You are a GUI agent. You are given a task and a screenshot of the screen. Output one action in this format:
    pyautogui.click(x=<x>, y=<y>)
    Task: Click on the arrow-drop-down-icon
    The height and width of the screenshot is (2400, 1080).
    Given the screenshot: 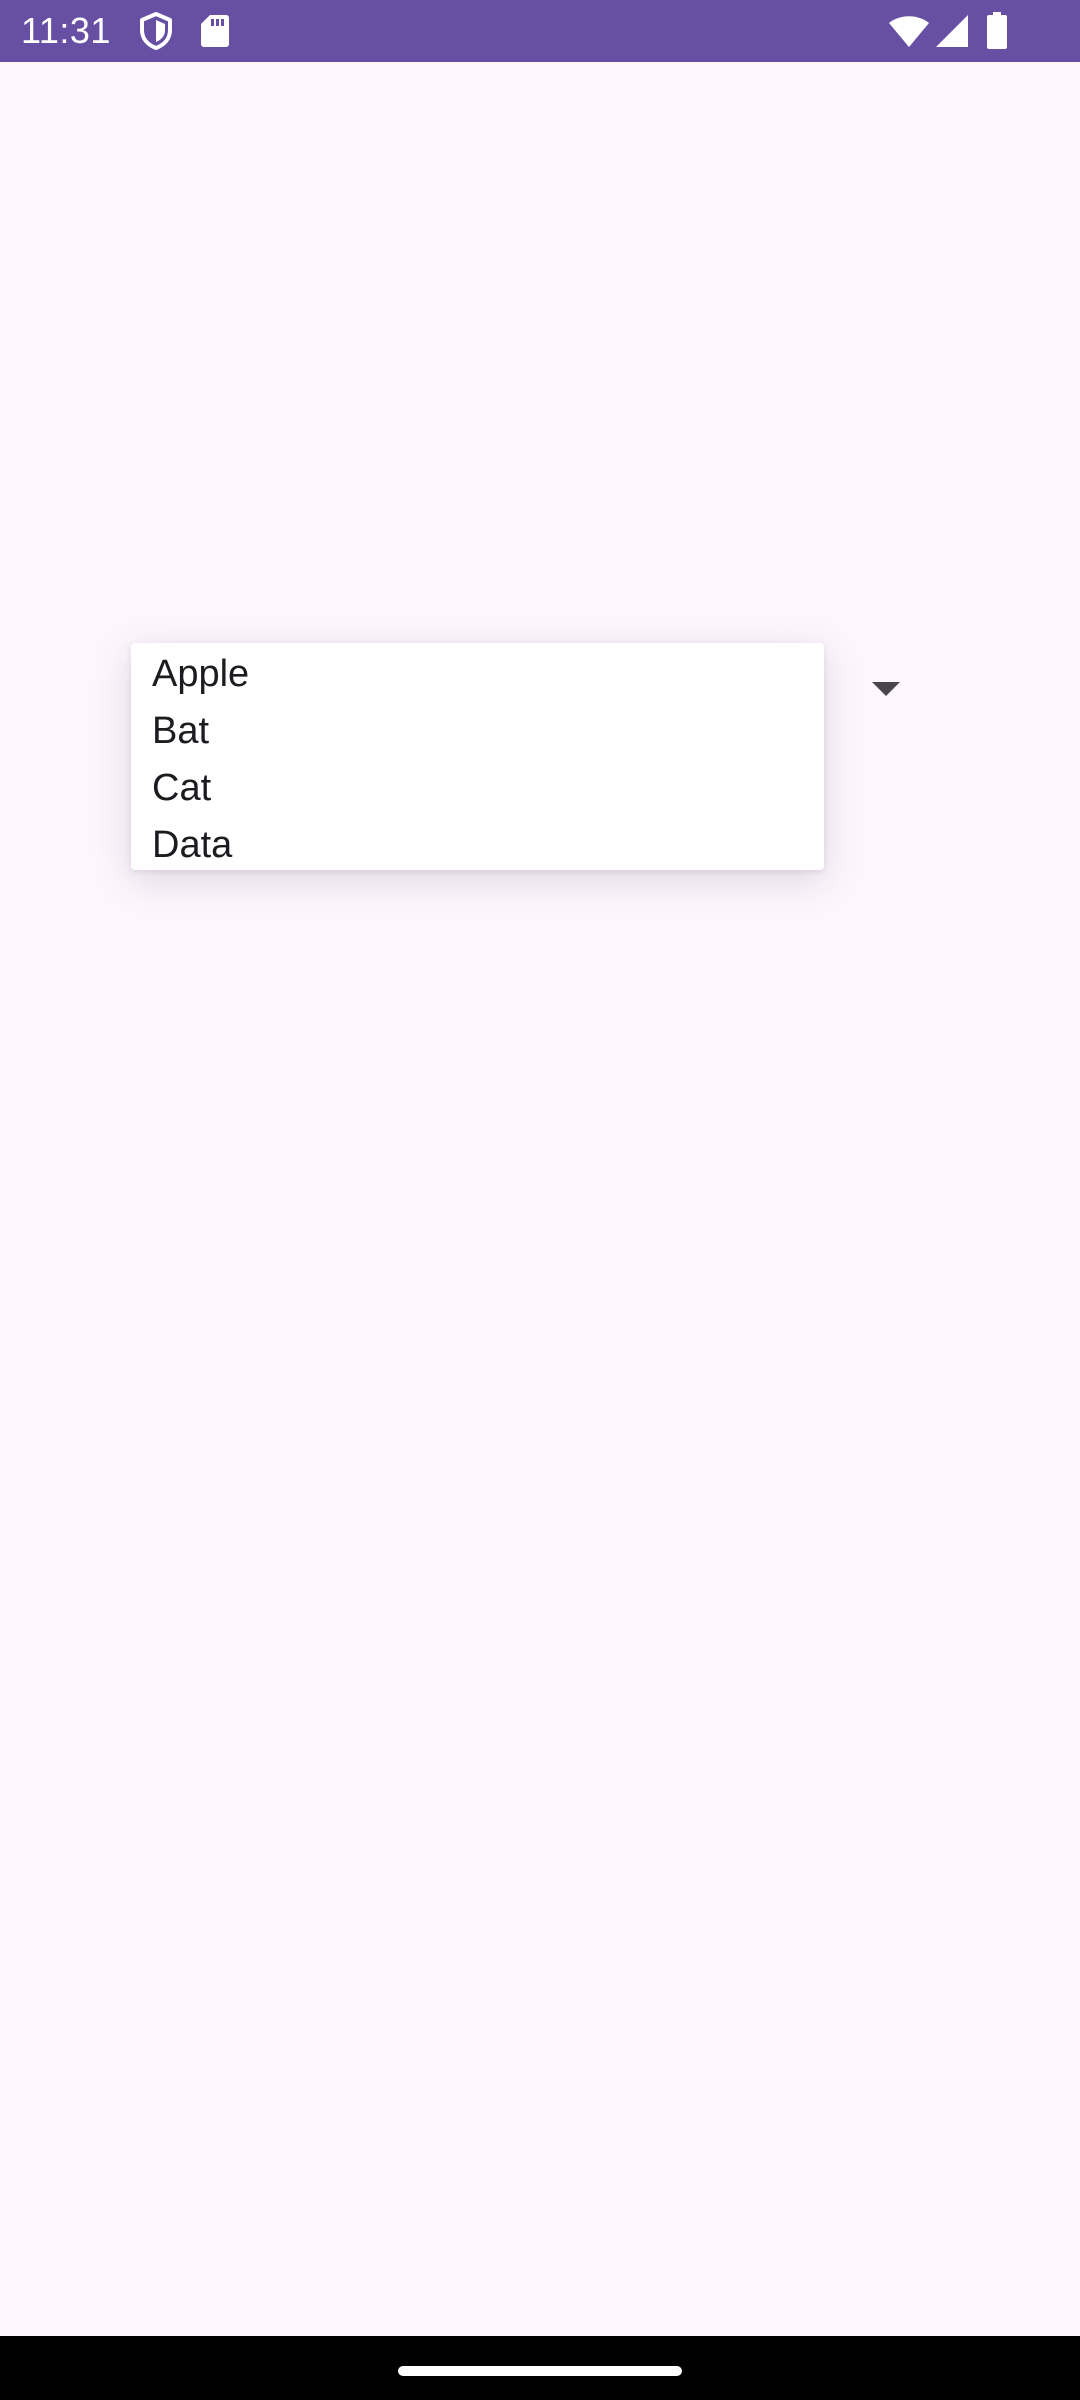 What is the action you would take?
    pyautogui.click(x=886, y=690)
    